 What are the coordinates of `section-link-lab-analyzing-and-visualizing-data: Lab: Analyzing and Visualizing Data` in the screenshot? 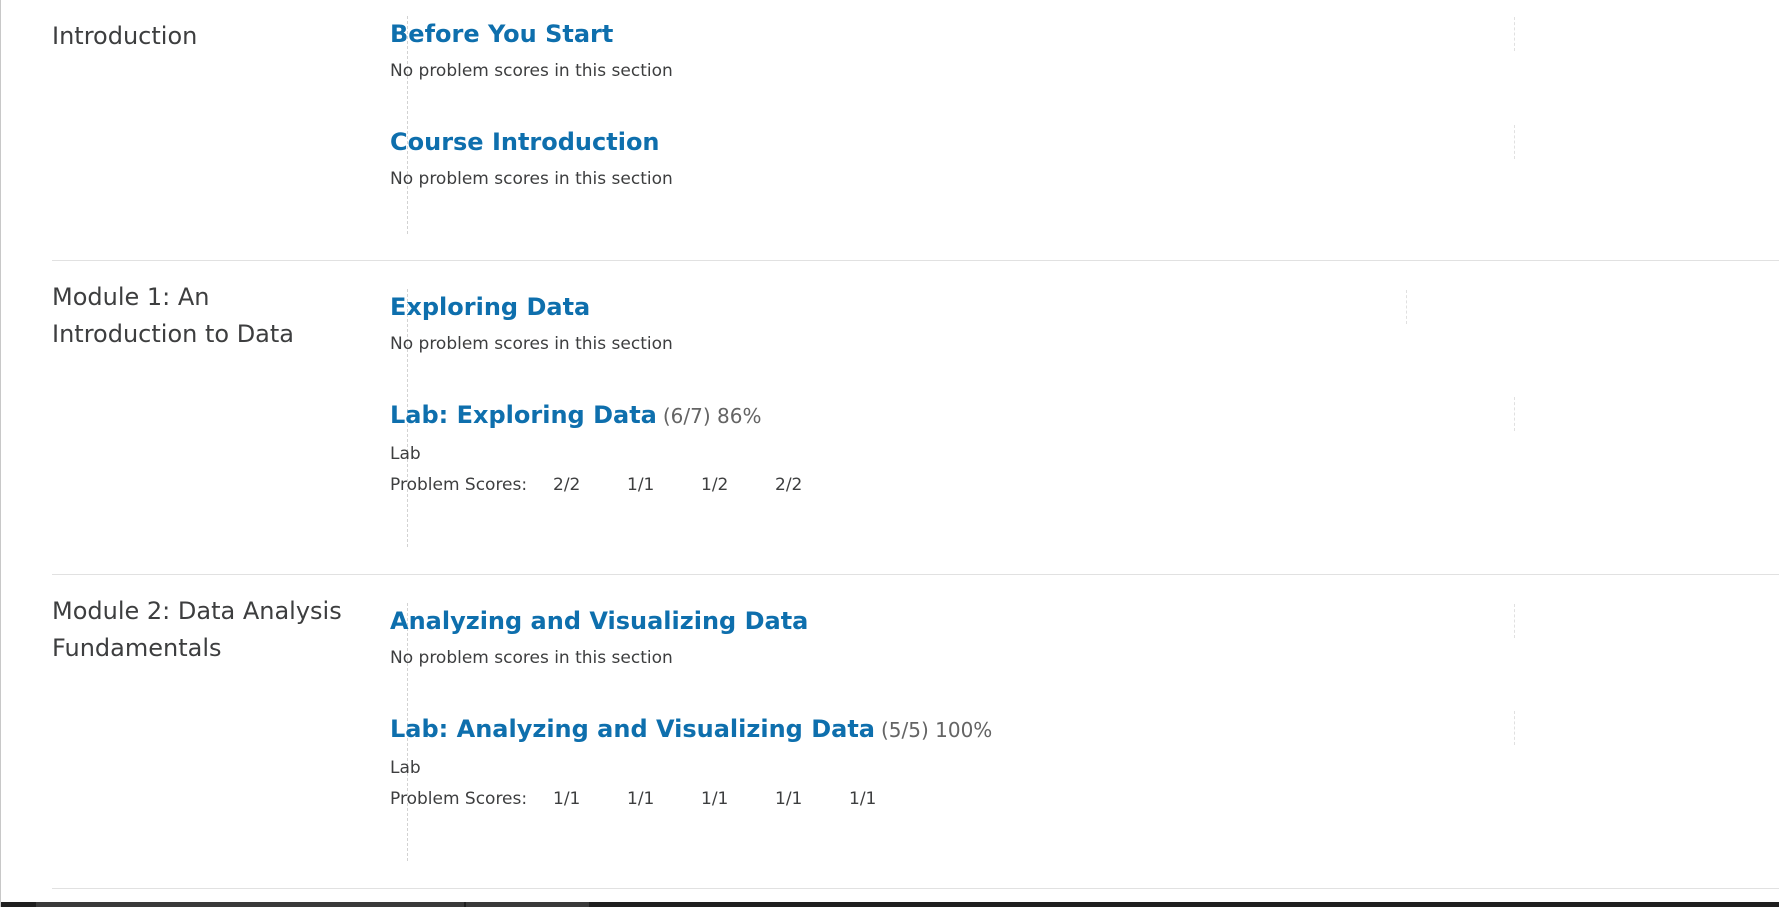 It's located at (632, 729).